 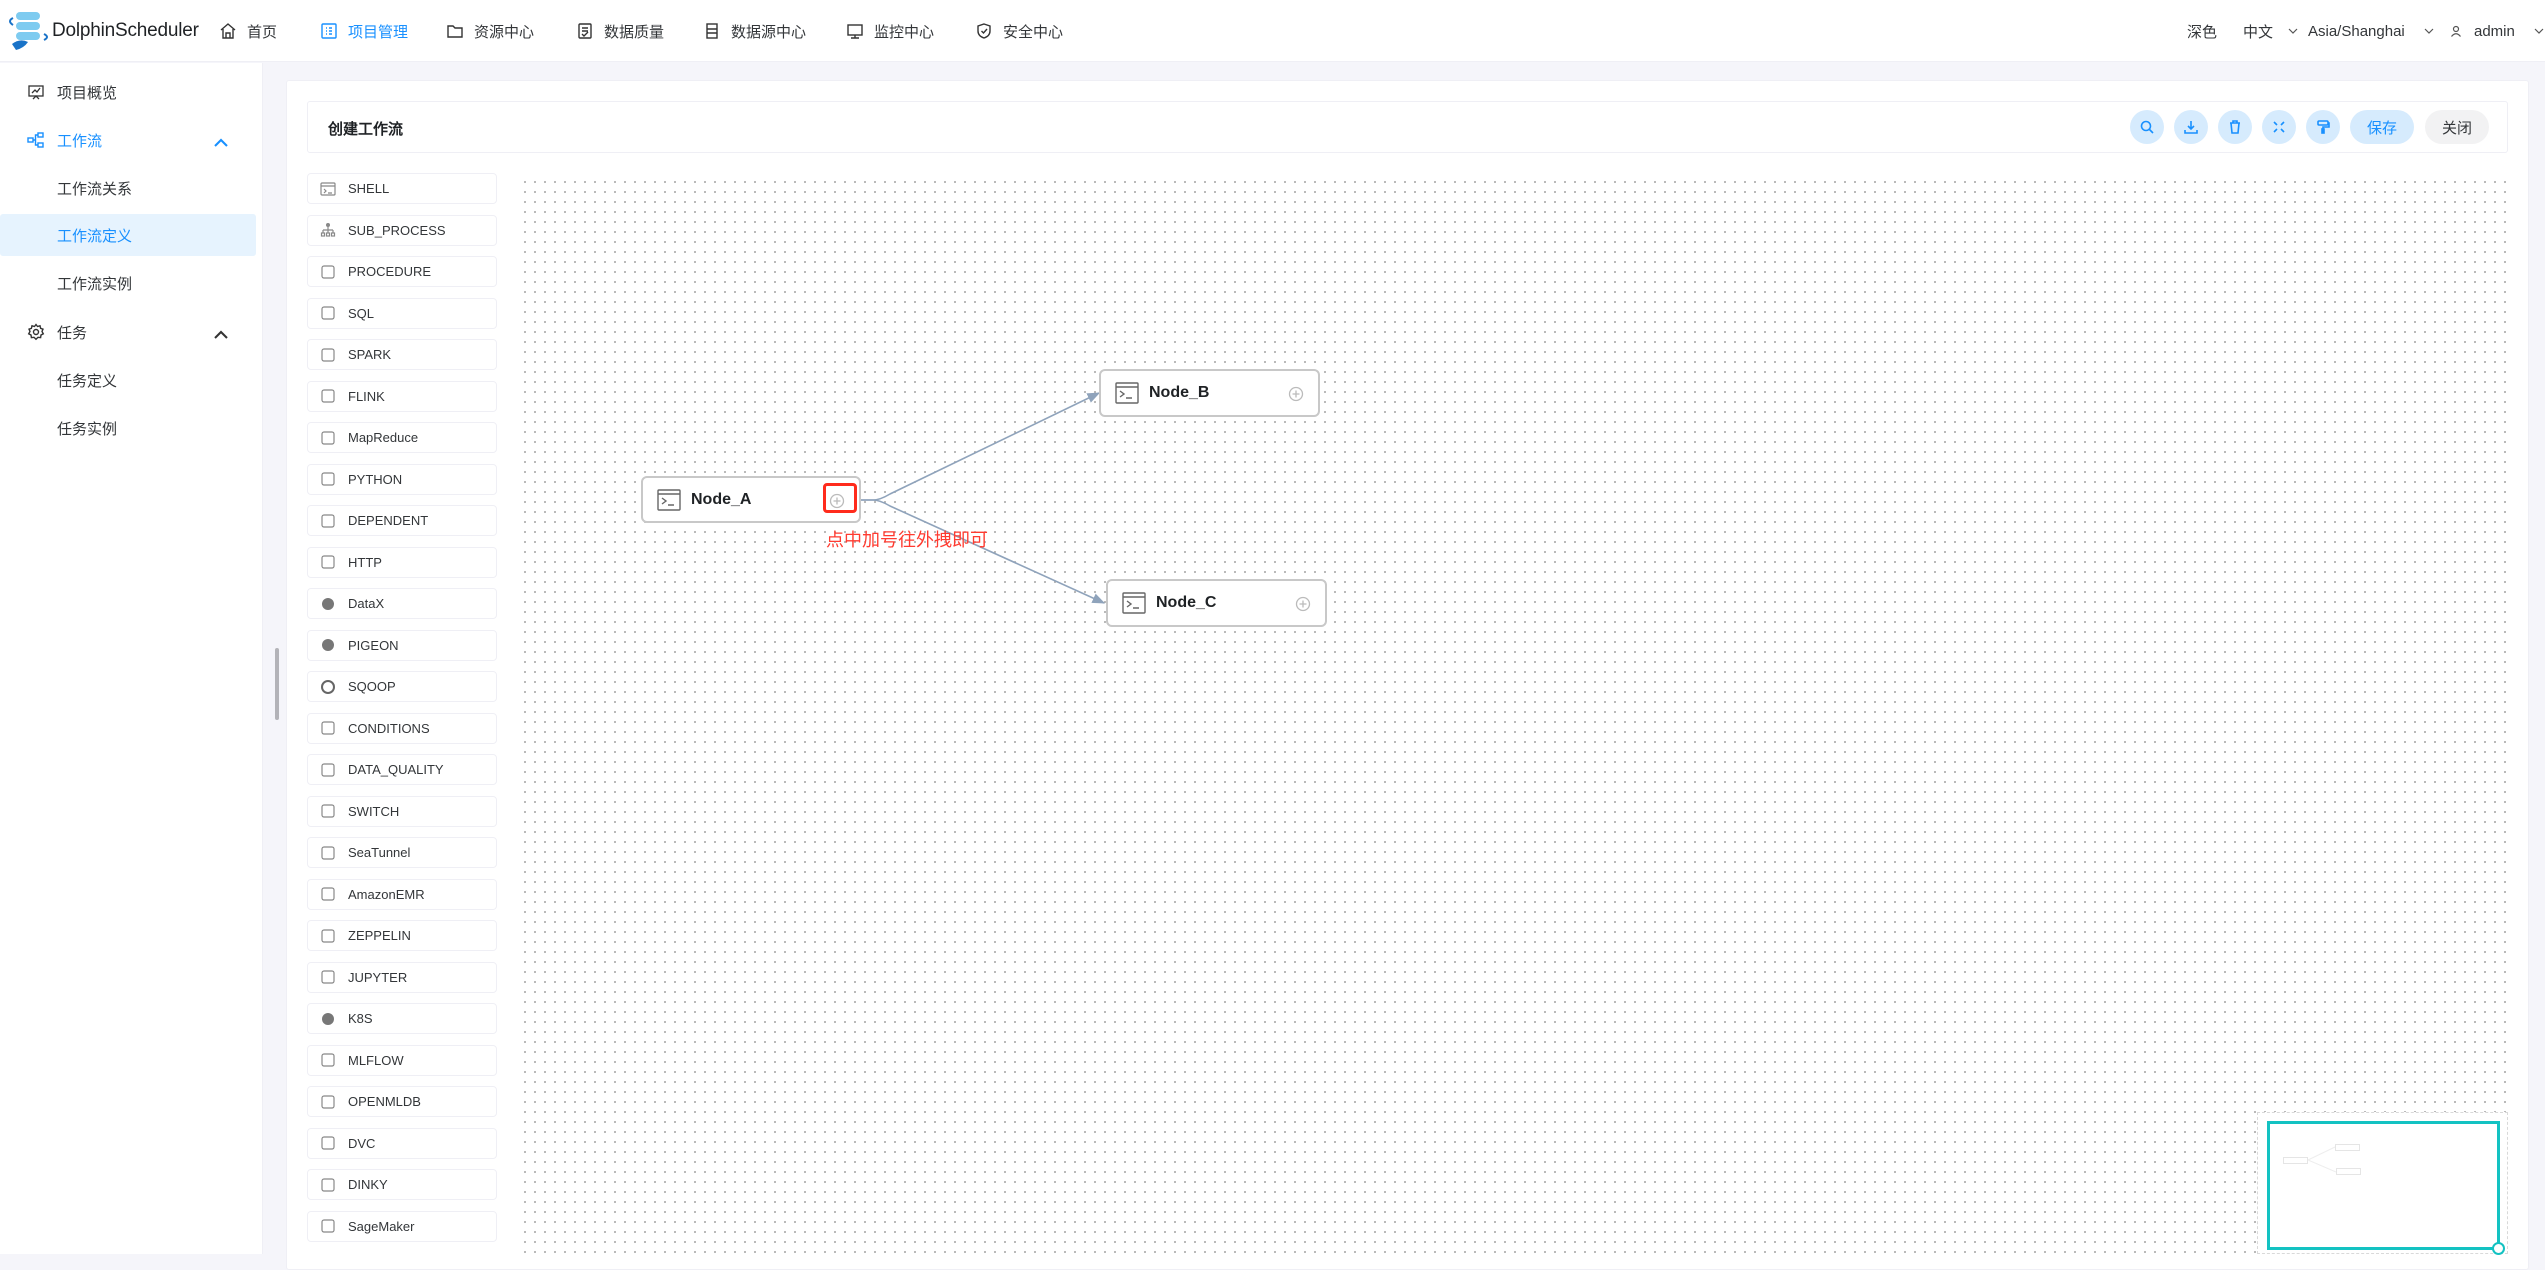 What do you see at coordinates (402, 1143) in the screenshot?
I see `task-type-dvc: DVC` at bounding box center [402, 1143].